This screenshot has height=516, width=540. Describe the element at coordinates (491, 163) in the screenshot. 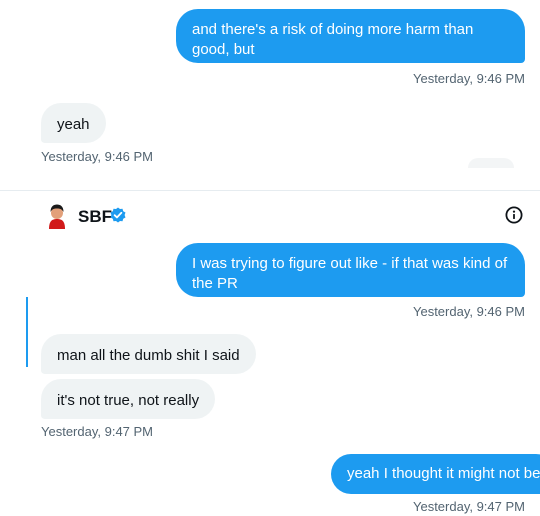

I see `scroll-to-bottom-button` at that location.